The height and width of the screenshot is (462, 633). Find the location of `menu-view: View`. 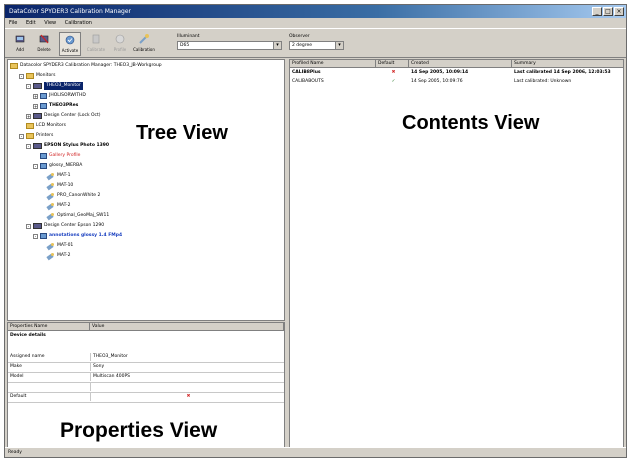

menu-view: View is located at coordinates (50, 23).